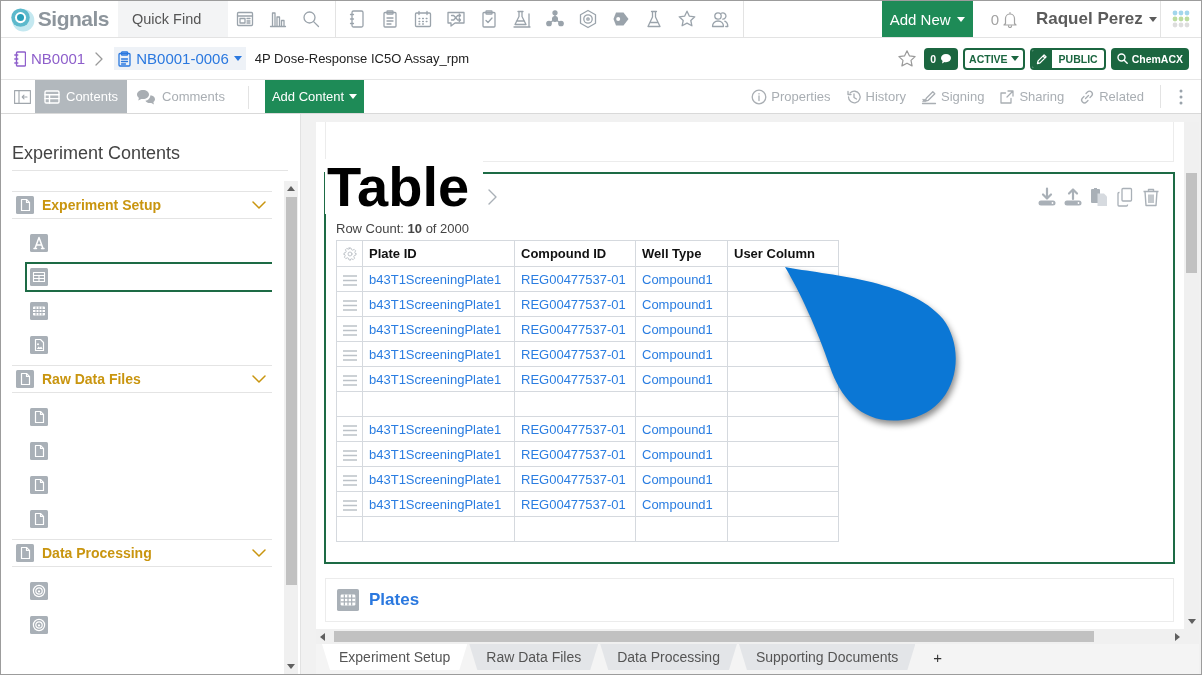 This screenshot has width=1202, height=675. I want to click on upload-icon, so click(1073, 196).